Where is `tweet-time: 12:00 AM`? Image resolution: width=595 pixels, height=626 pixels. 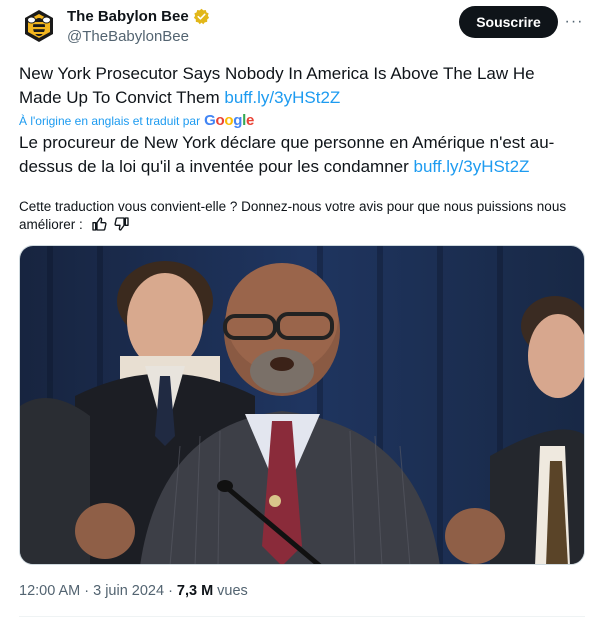
tweet-time: 12:00 AM is located at coordinates (49, 591).